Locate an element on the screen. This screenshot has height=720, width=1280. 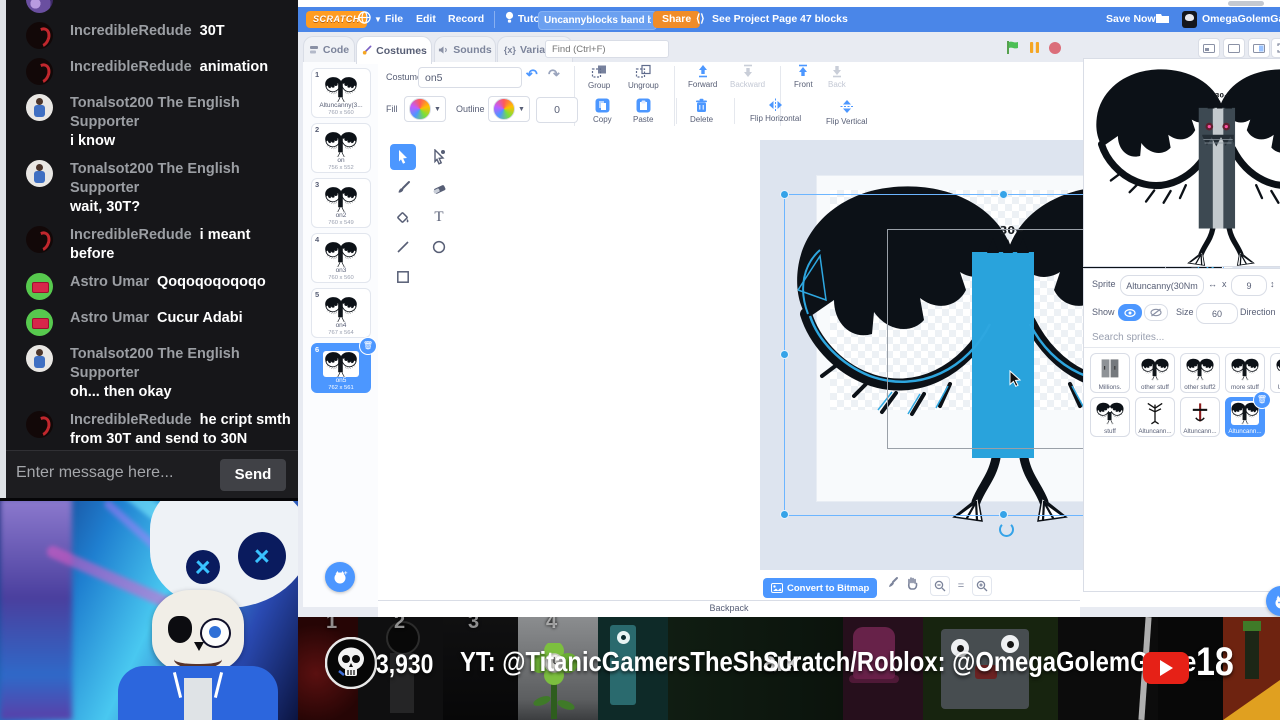
project-title-input is located at coordinates (597, 20).